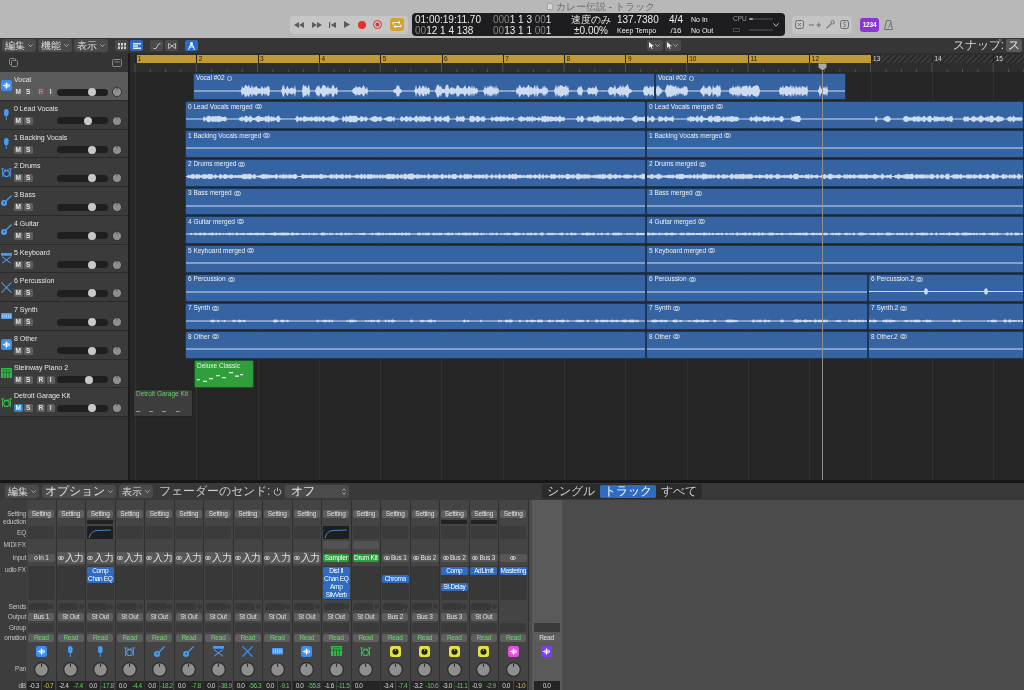 The height and width of the screenshot is (690, 1024). What do you see at coordinates (546, 627) in the screenshot?
I see `group-slot` at bounding box center [546, 627].